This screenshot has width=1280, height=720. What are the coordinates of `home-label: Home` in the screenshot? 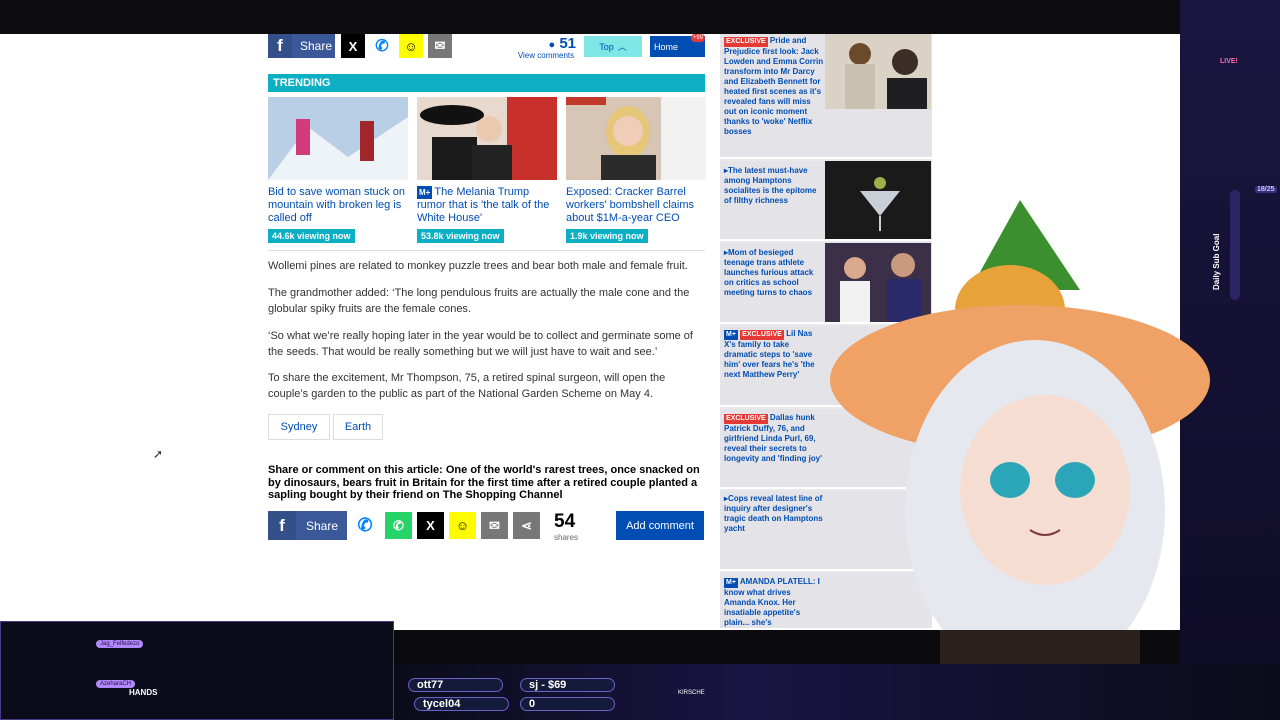 It's located at (666, 46).